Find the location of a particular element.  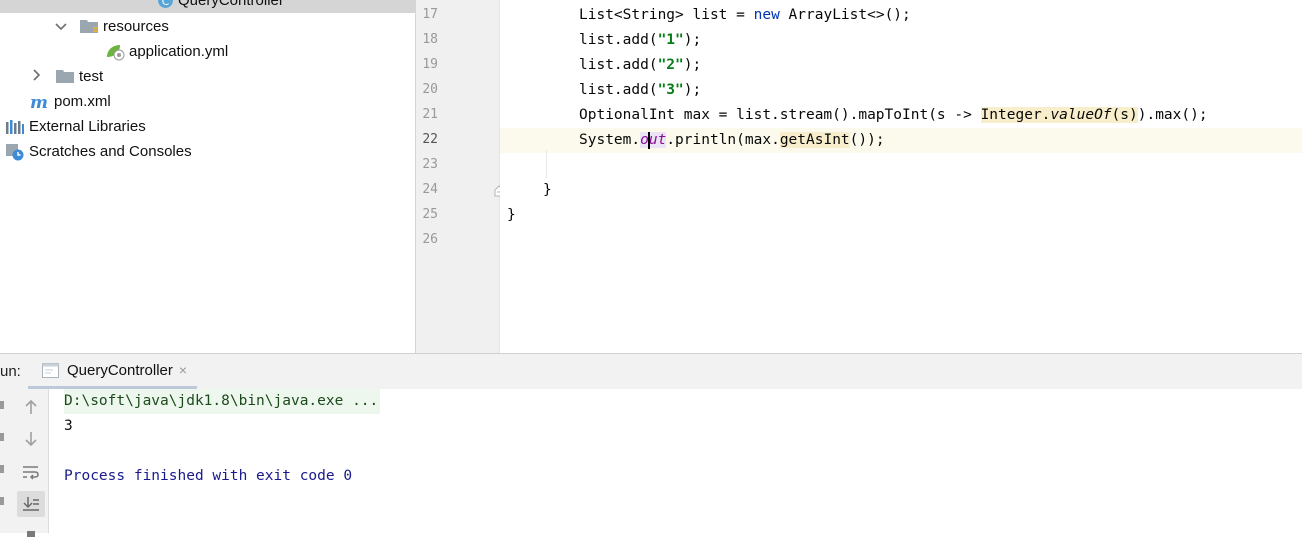

indent-guide is located at coordinates (546, 164).